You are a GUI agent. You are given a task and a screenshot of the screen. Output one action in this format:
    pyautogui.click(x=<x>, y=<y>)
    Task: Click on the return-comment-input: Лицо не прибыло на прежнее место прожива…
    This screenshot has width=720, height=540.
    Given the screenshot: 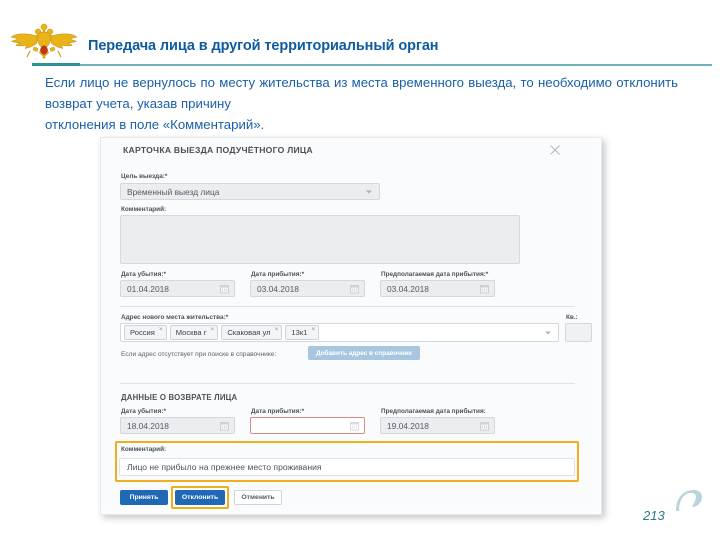 What is the action you would take?
    pyautogui.click(x=347, y=467)
    